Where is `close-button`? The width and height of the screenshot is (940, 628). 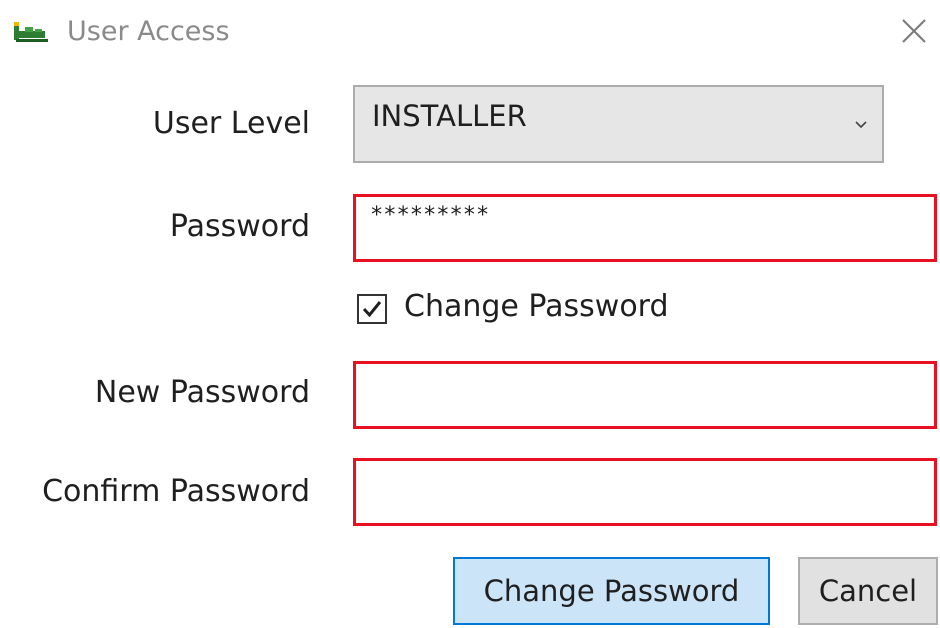 close-button is located at coordinates (914, 32).